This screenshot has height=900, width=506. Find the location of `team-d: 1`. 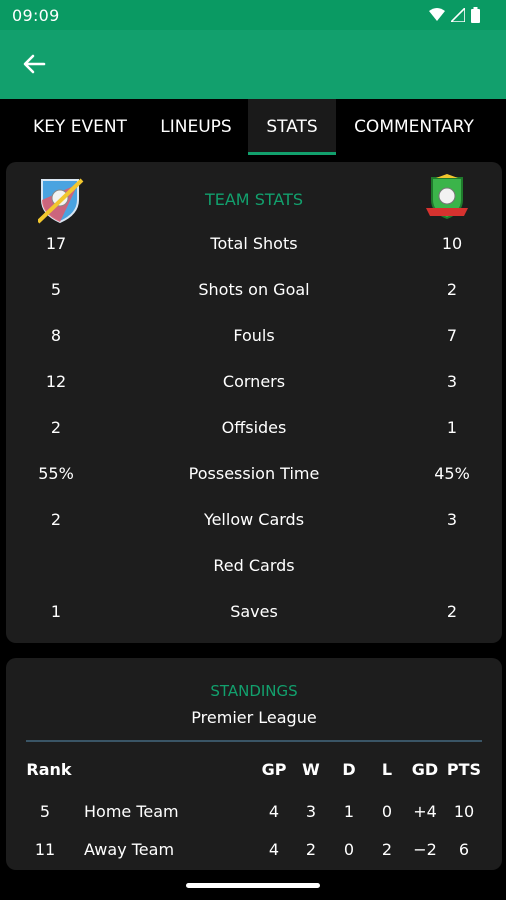

team-d: 1 is located at coordinates (349, 811).